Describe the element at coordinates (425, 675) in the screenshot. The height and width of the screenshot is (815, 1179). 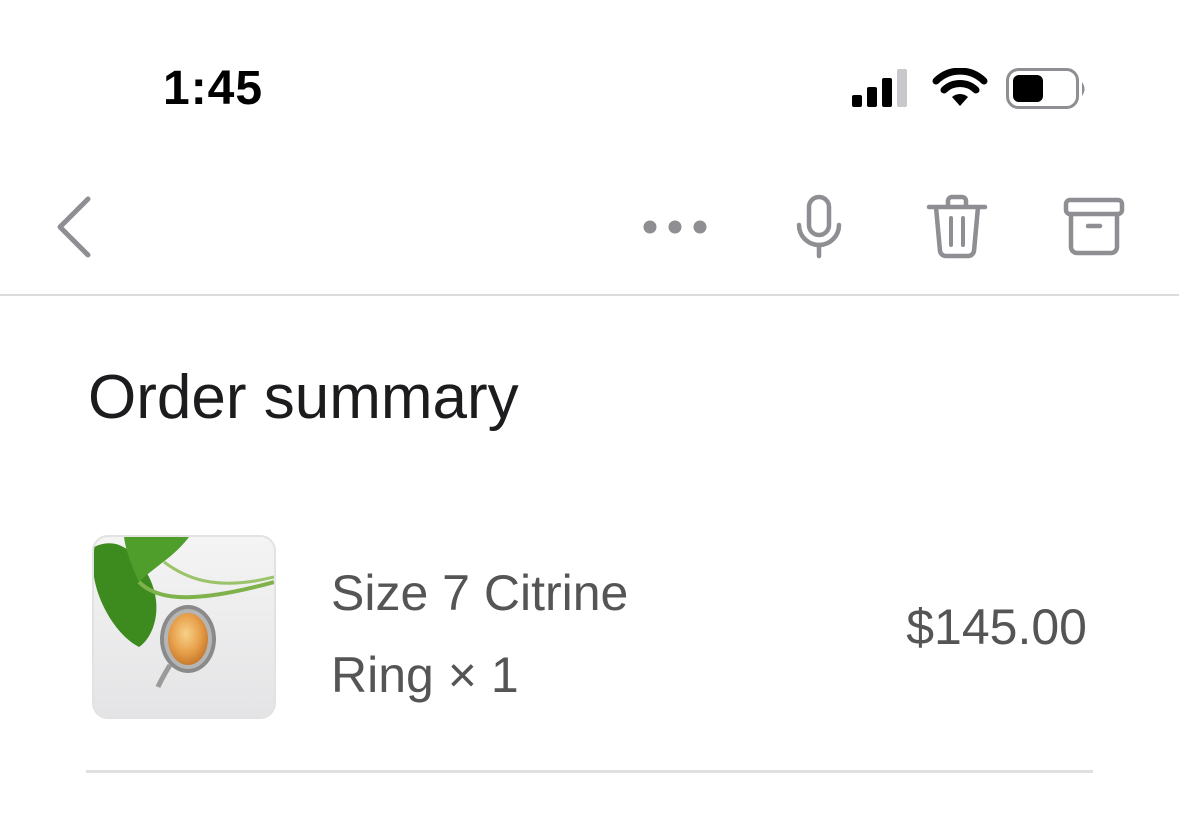
I see `product-name-line-2: Ring × 1` at that location.